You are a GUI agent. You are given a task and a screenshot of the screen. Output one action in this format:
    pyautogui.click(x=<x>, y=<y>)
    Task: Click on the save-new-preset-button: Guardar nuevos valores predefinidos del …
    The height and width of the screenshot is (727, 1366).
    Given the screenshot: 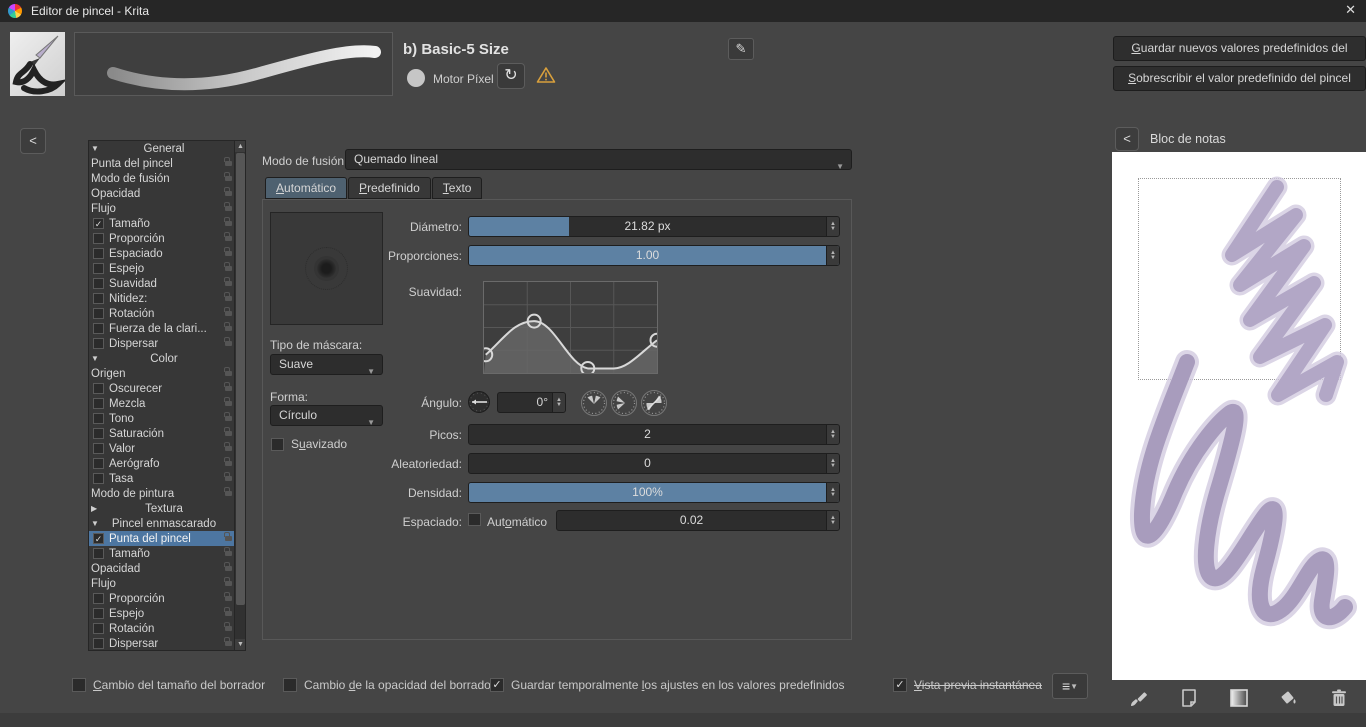 What is the action you would take?
    pyautogui.click(x=1239, y=57)
    